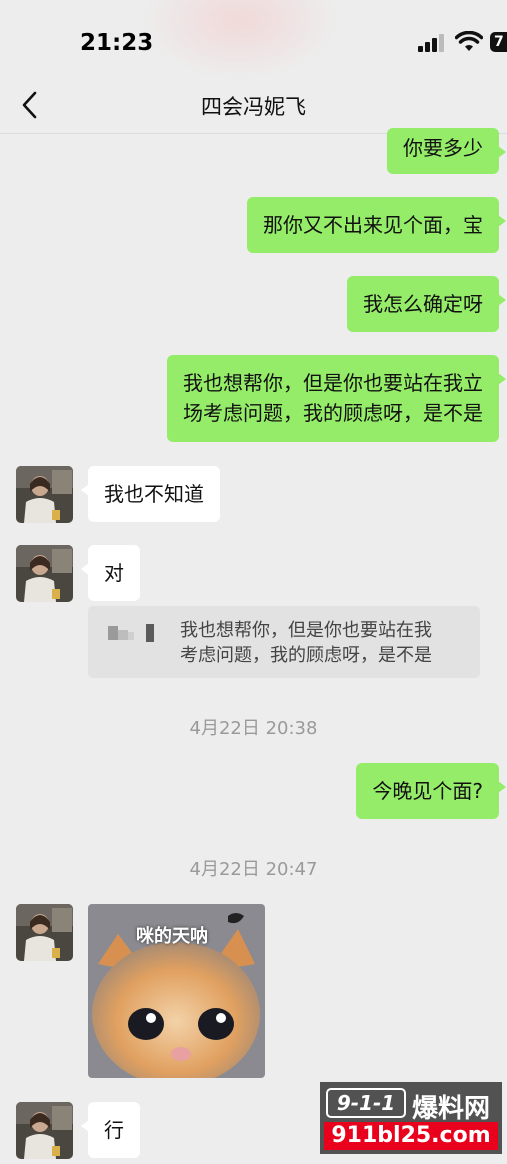 This screenshot has height=1164, width=507. What do you see at coordinates (411, 1136) in the screenshot?
I see `watermark-url: 911bl25.com` at bounding box center [411, 1136].